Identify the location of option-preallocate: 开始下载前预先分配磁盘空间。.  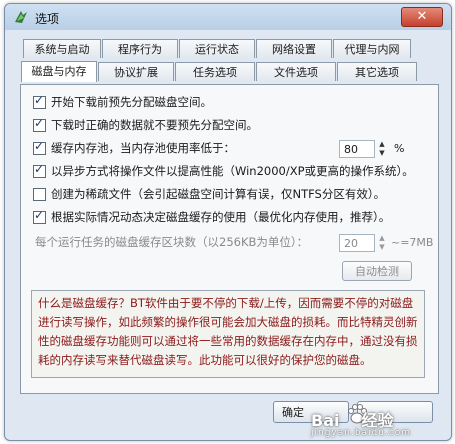
(122, 102).